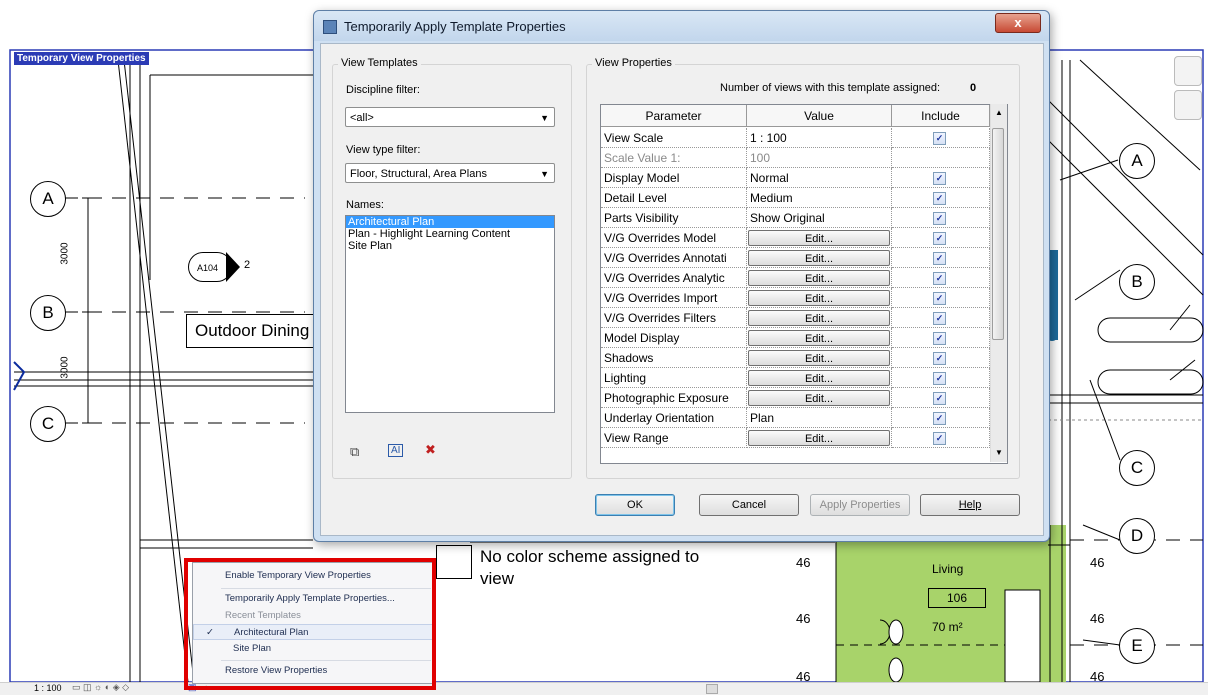 The image size is (1208, 695). I want to click on duplicate-icon: ⧉, so click(354, 452).